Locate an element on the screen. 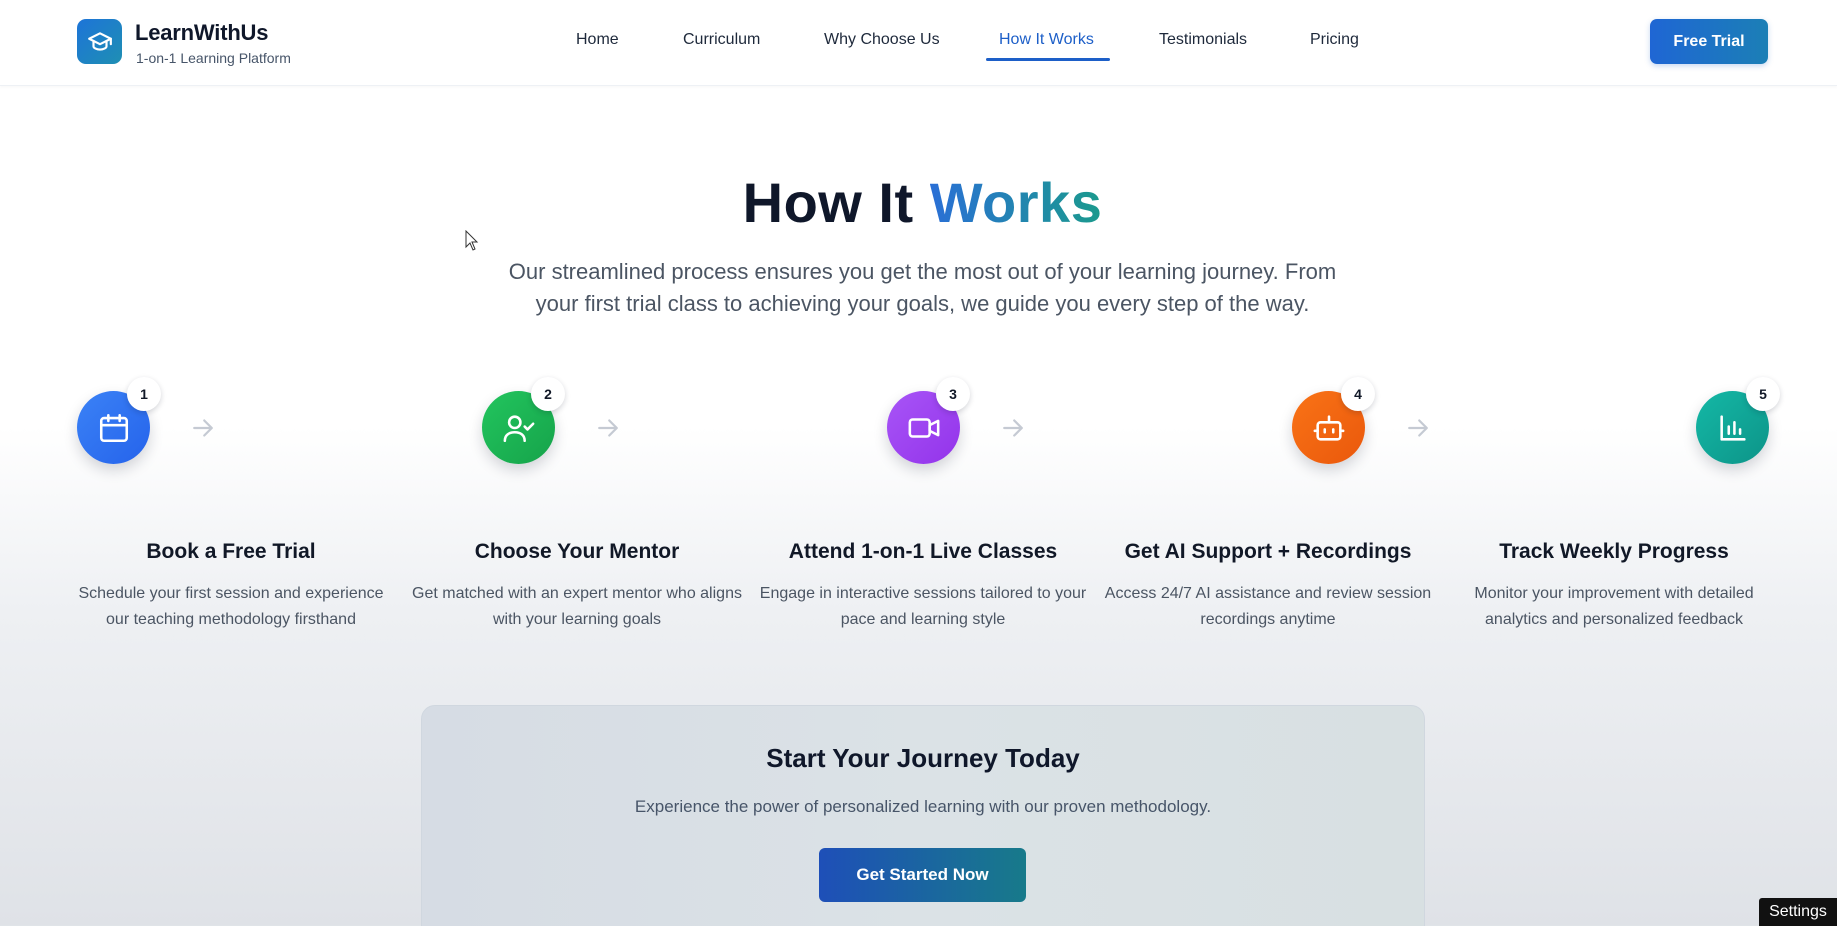  user-check-icon is located at coordinates (518, 428).